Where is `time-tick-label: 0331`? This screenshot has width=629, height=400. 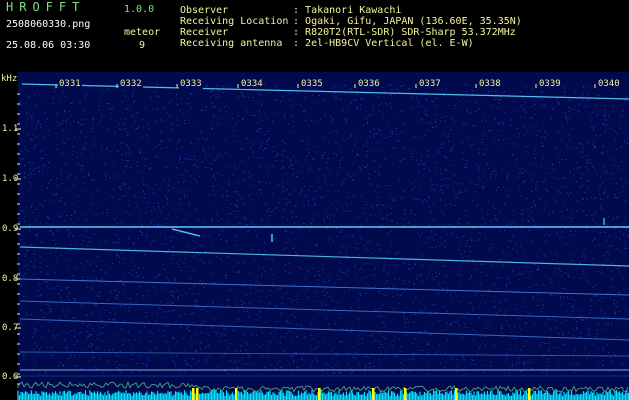 time-tick-label: 0331 is located at coordinates (70, 84).